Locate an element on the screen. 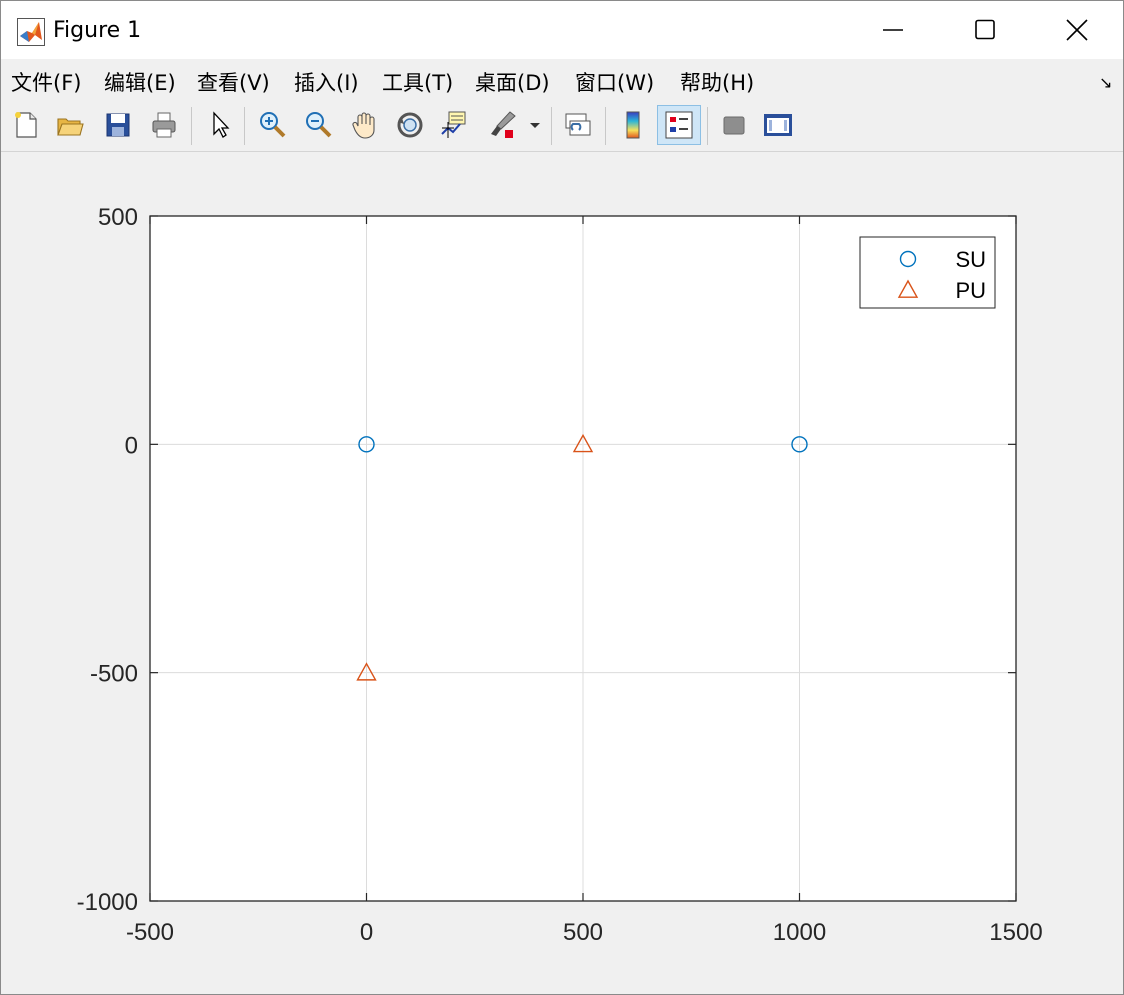 This screenshot has width=1124, height=995. maximize-button is located at coordinates (985, 30).